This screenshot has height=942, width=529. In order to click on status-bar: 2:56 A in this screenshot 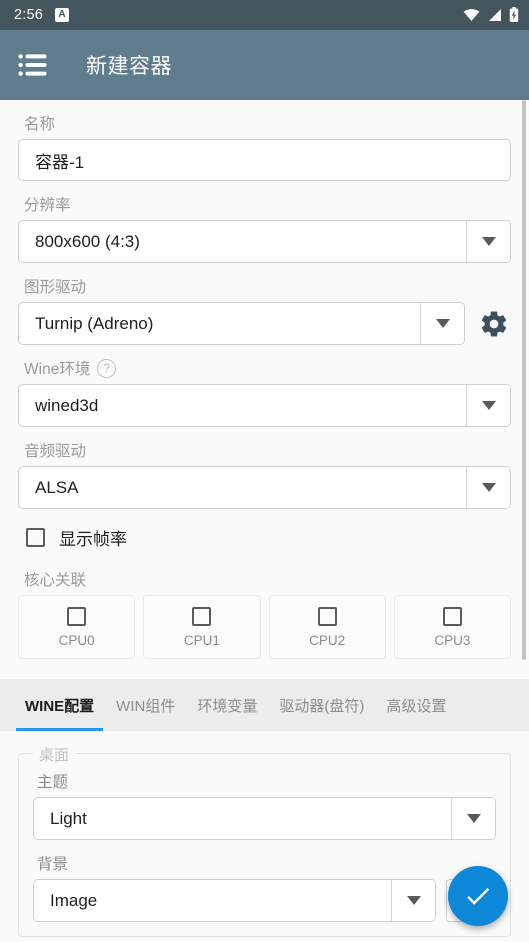, I will do `click(264, 15)`.